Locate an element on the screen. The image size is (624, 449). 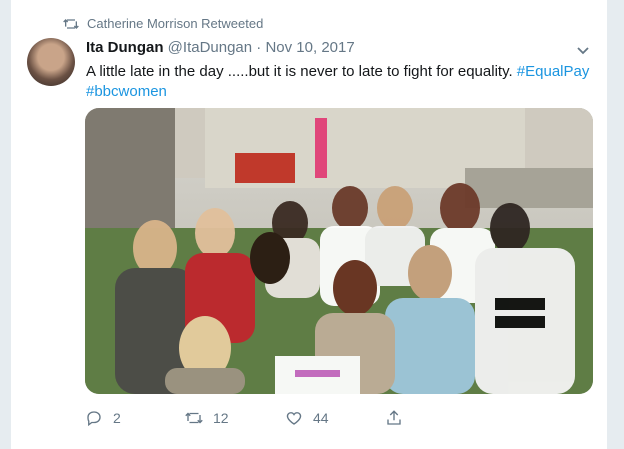
hashtag-bbcwomen: #bbcwomen is located at coordinates (126, 91).